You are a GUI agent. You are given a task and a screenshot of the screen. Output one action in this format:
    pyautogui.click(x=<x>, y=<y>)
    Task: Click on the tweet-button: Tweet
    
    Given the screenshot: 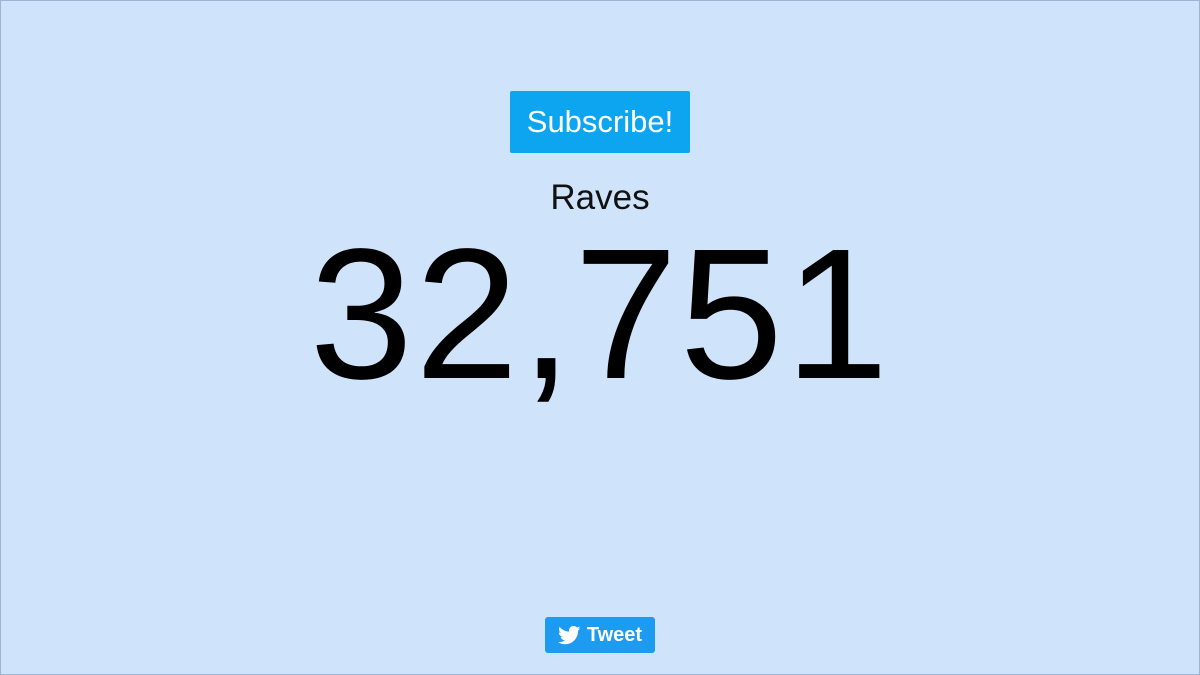 What is the action you would take?
    pyautogui.click(x=600, y=635)
    